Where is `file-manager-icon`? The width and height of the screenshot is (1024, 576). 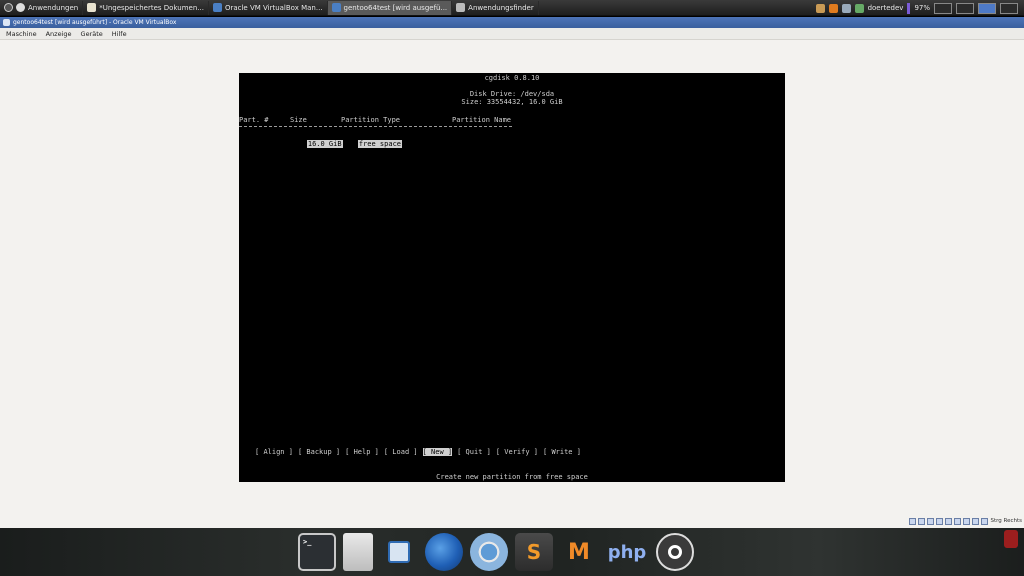
file-manager-icon is located at coordinates (358, 552).